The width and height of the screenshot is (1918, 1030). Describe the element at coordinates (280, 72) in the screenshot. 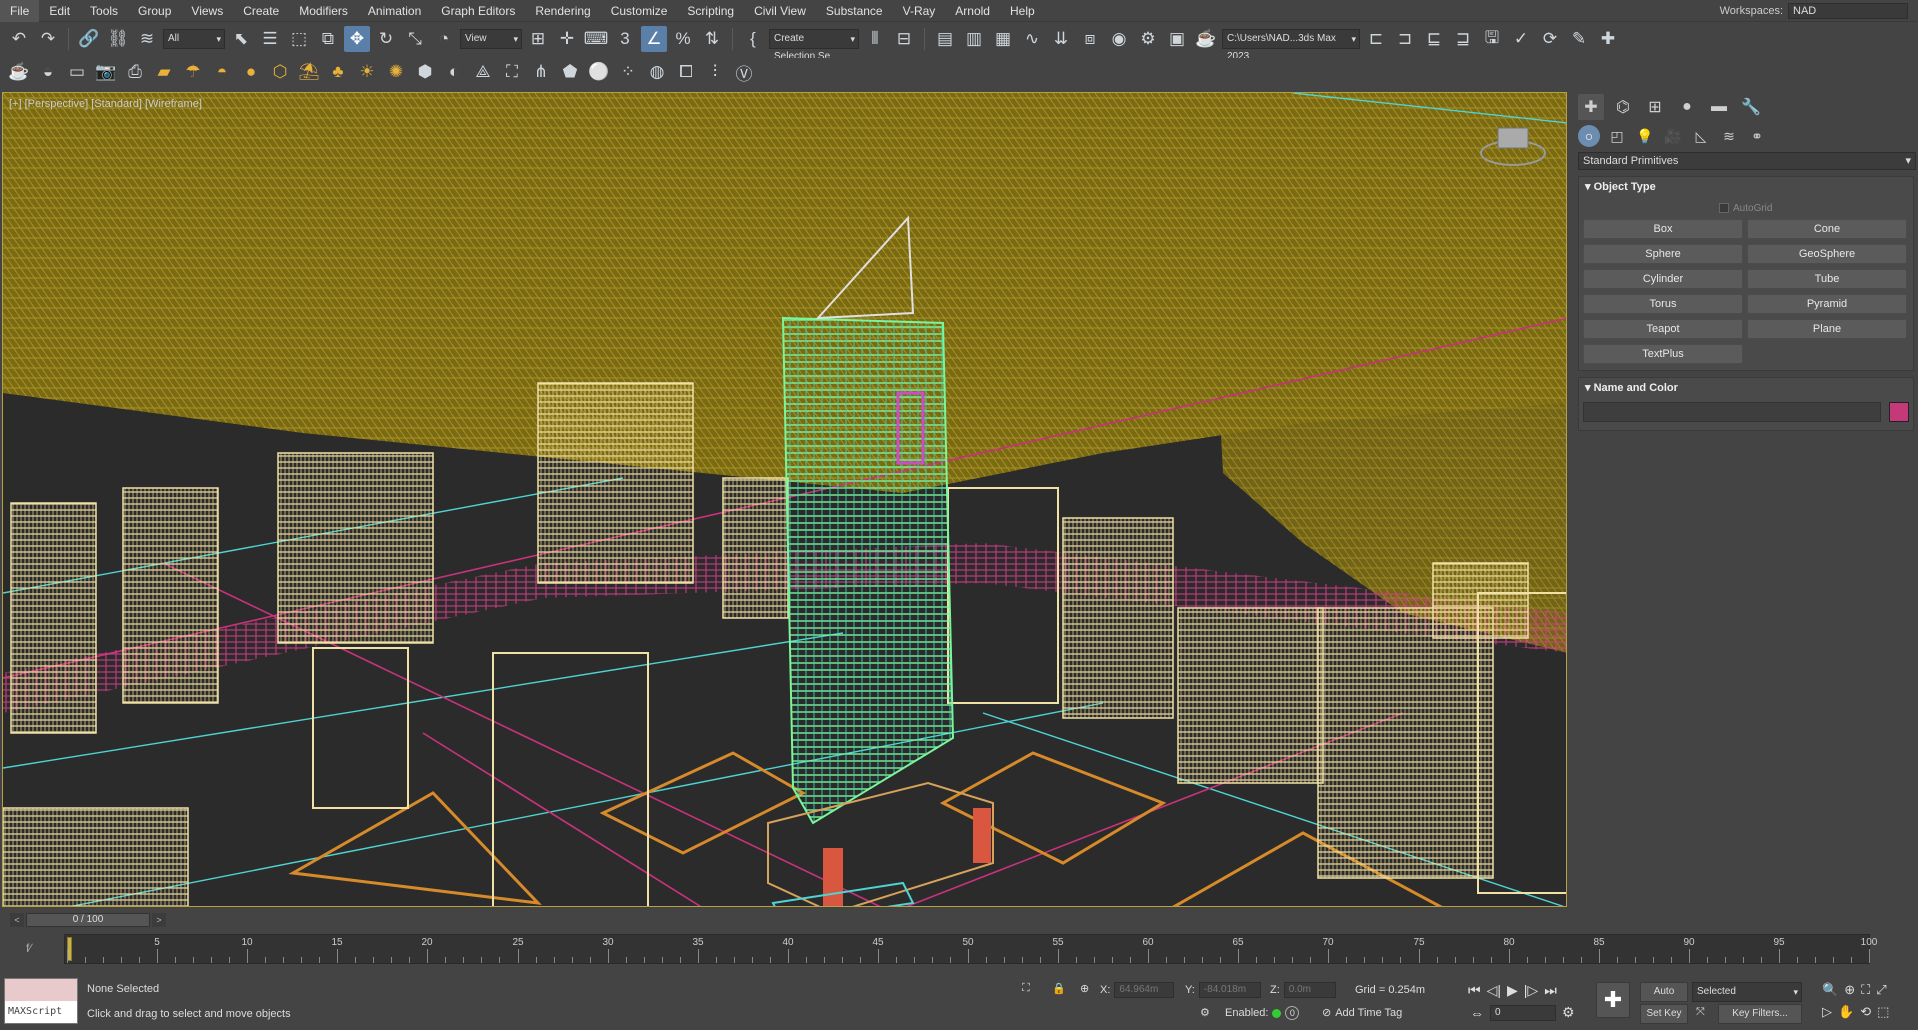

I see `vray-ies-icon: ⬡` at that location.